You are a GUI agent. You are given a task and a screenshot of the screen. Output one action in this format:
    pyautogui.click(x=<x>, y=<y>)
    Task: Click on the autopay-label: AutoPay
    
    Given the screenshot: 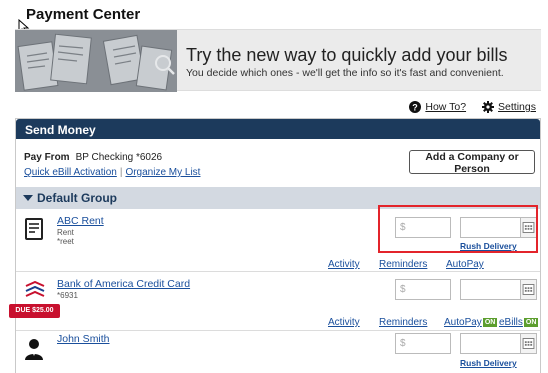 What is the action you would take?
    pyautogui.click(x=463, y=322)
    